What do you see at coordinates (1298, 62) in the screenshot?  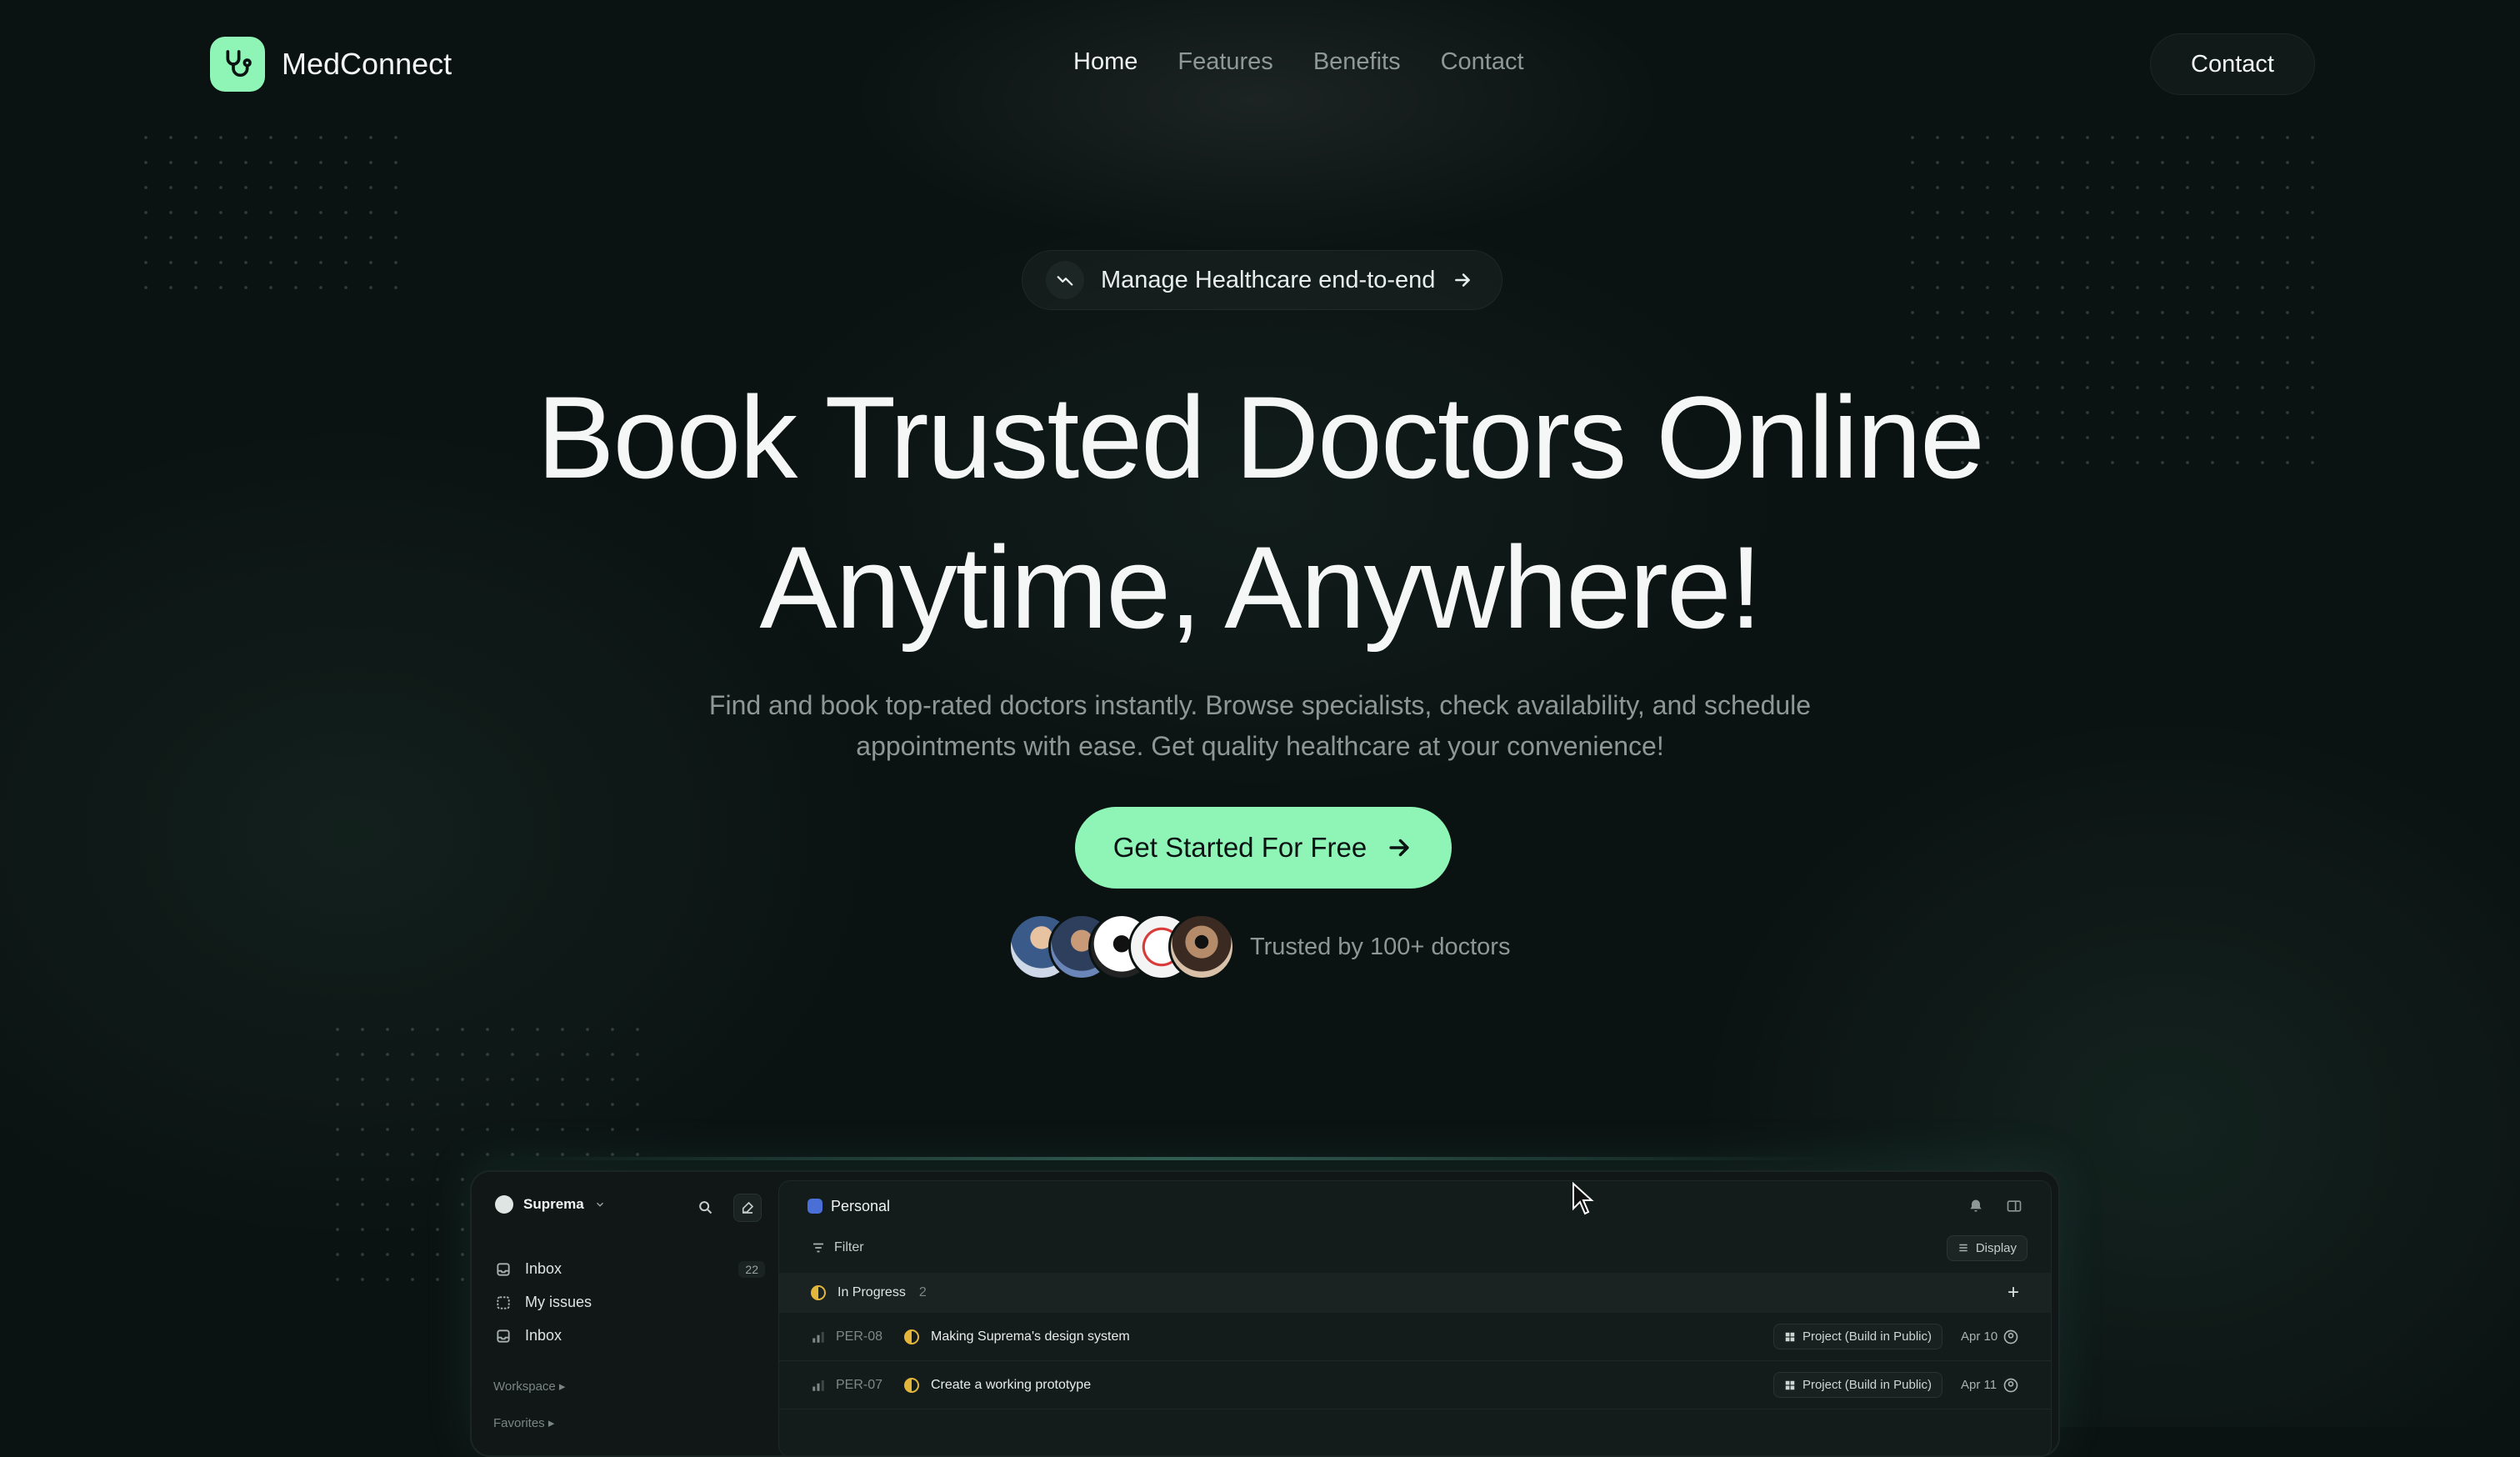 I see `nav-links: Home Features Benefits Contact` at bounding box center [1298, 62].